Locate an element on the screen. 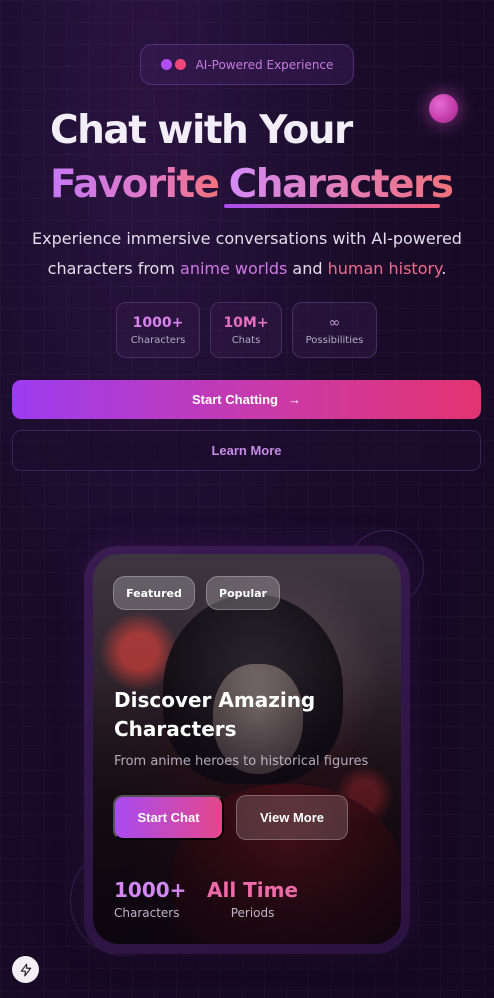 Image resolution: width=494 pixels, height=998 pixels. card-subtitle: From anime heroes to historical figures is located at coordinates (241, 761).